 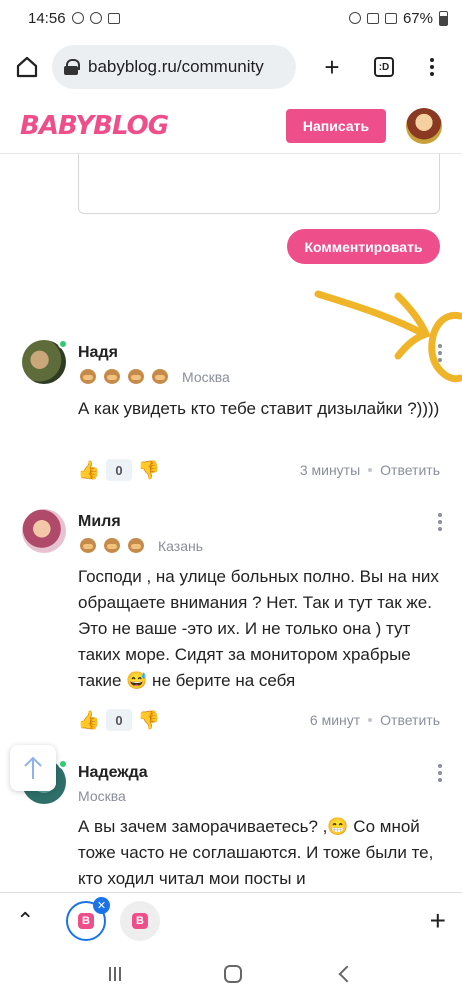 I want to click on battery-percent: 67%, so click(x=417, y=18).